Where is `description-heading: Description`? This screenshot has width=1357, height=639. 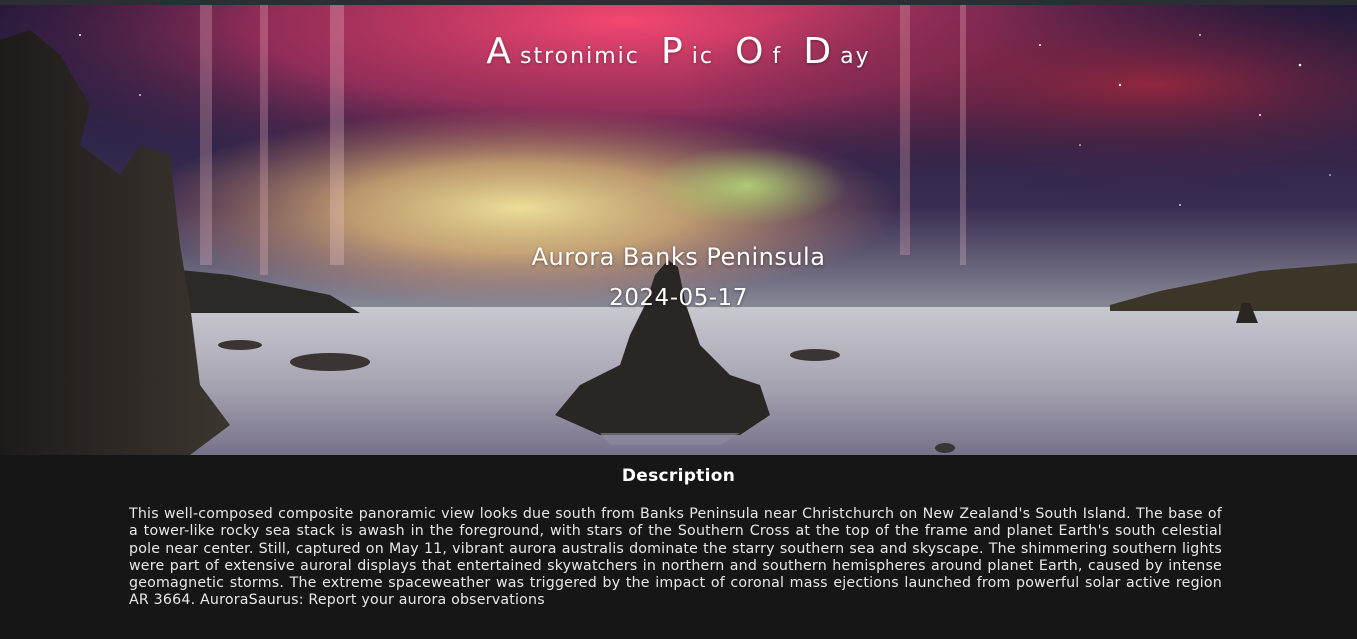
description-heading: Description is located at coordinates (678, 476).